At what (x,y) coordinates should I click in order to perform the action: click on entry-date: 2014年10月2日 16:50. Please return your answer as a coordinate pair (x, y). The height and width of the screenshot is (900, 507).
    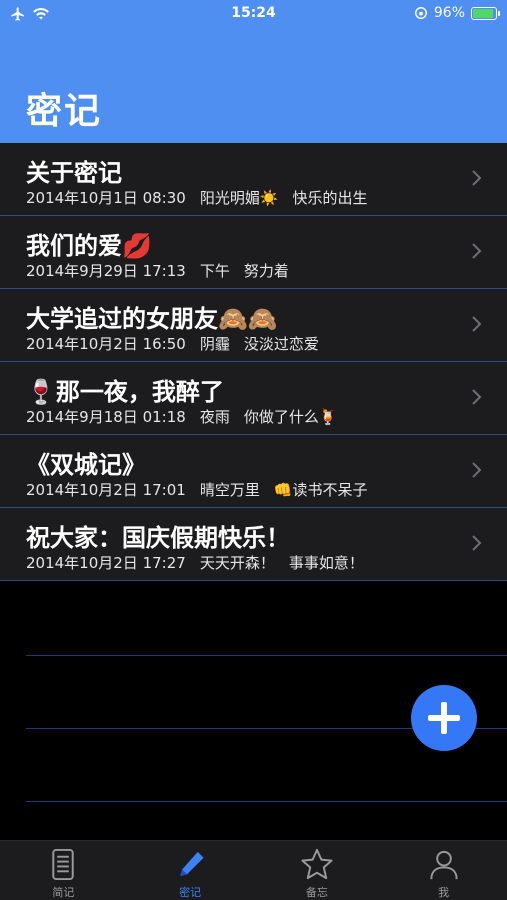
    Looking at the image, I should click on (106, 344).